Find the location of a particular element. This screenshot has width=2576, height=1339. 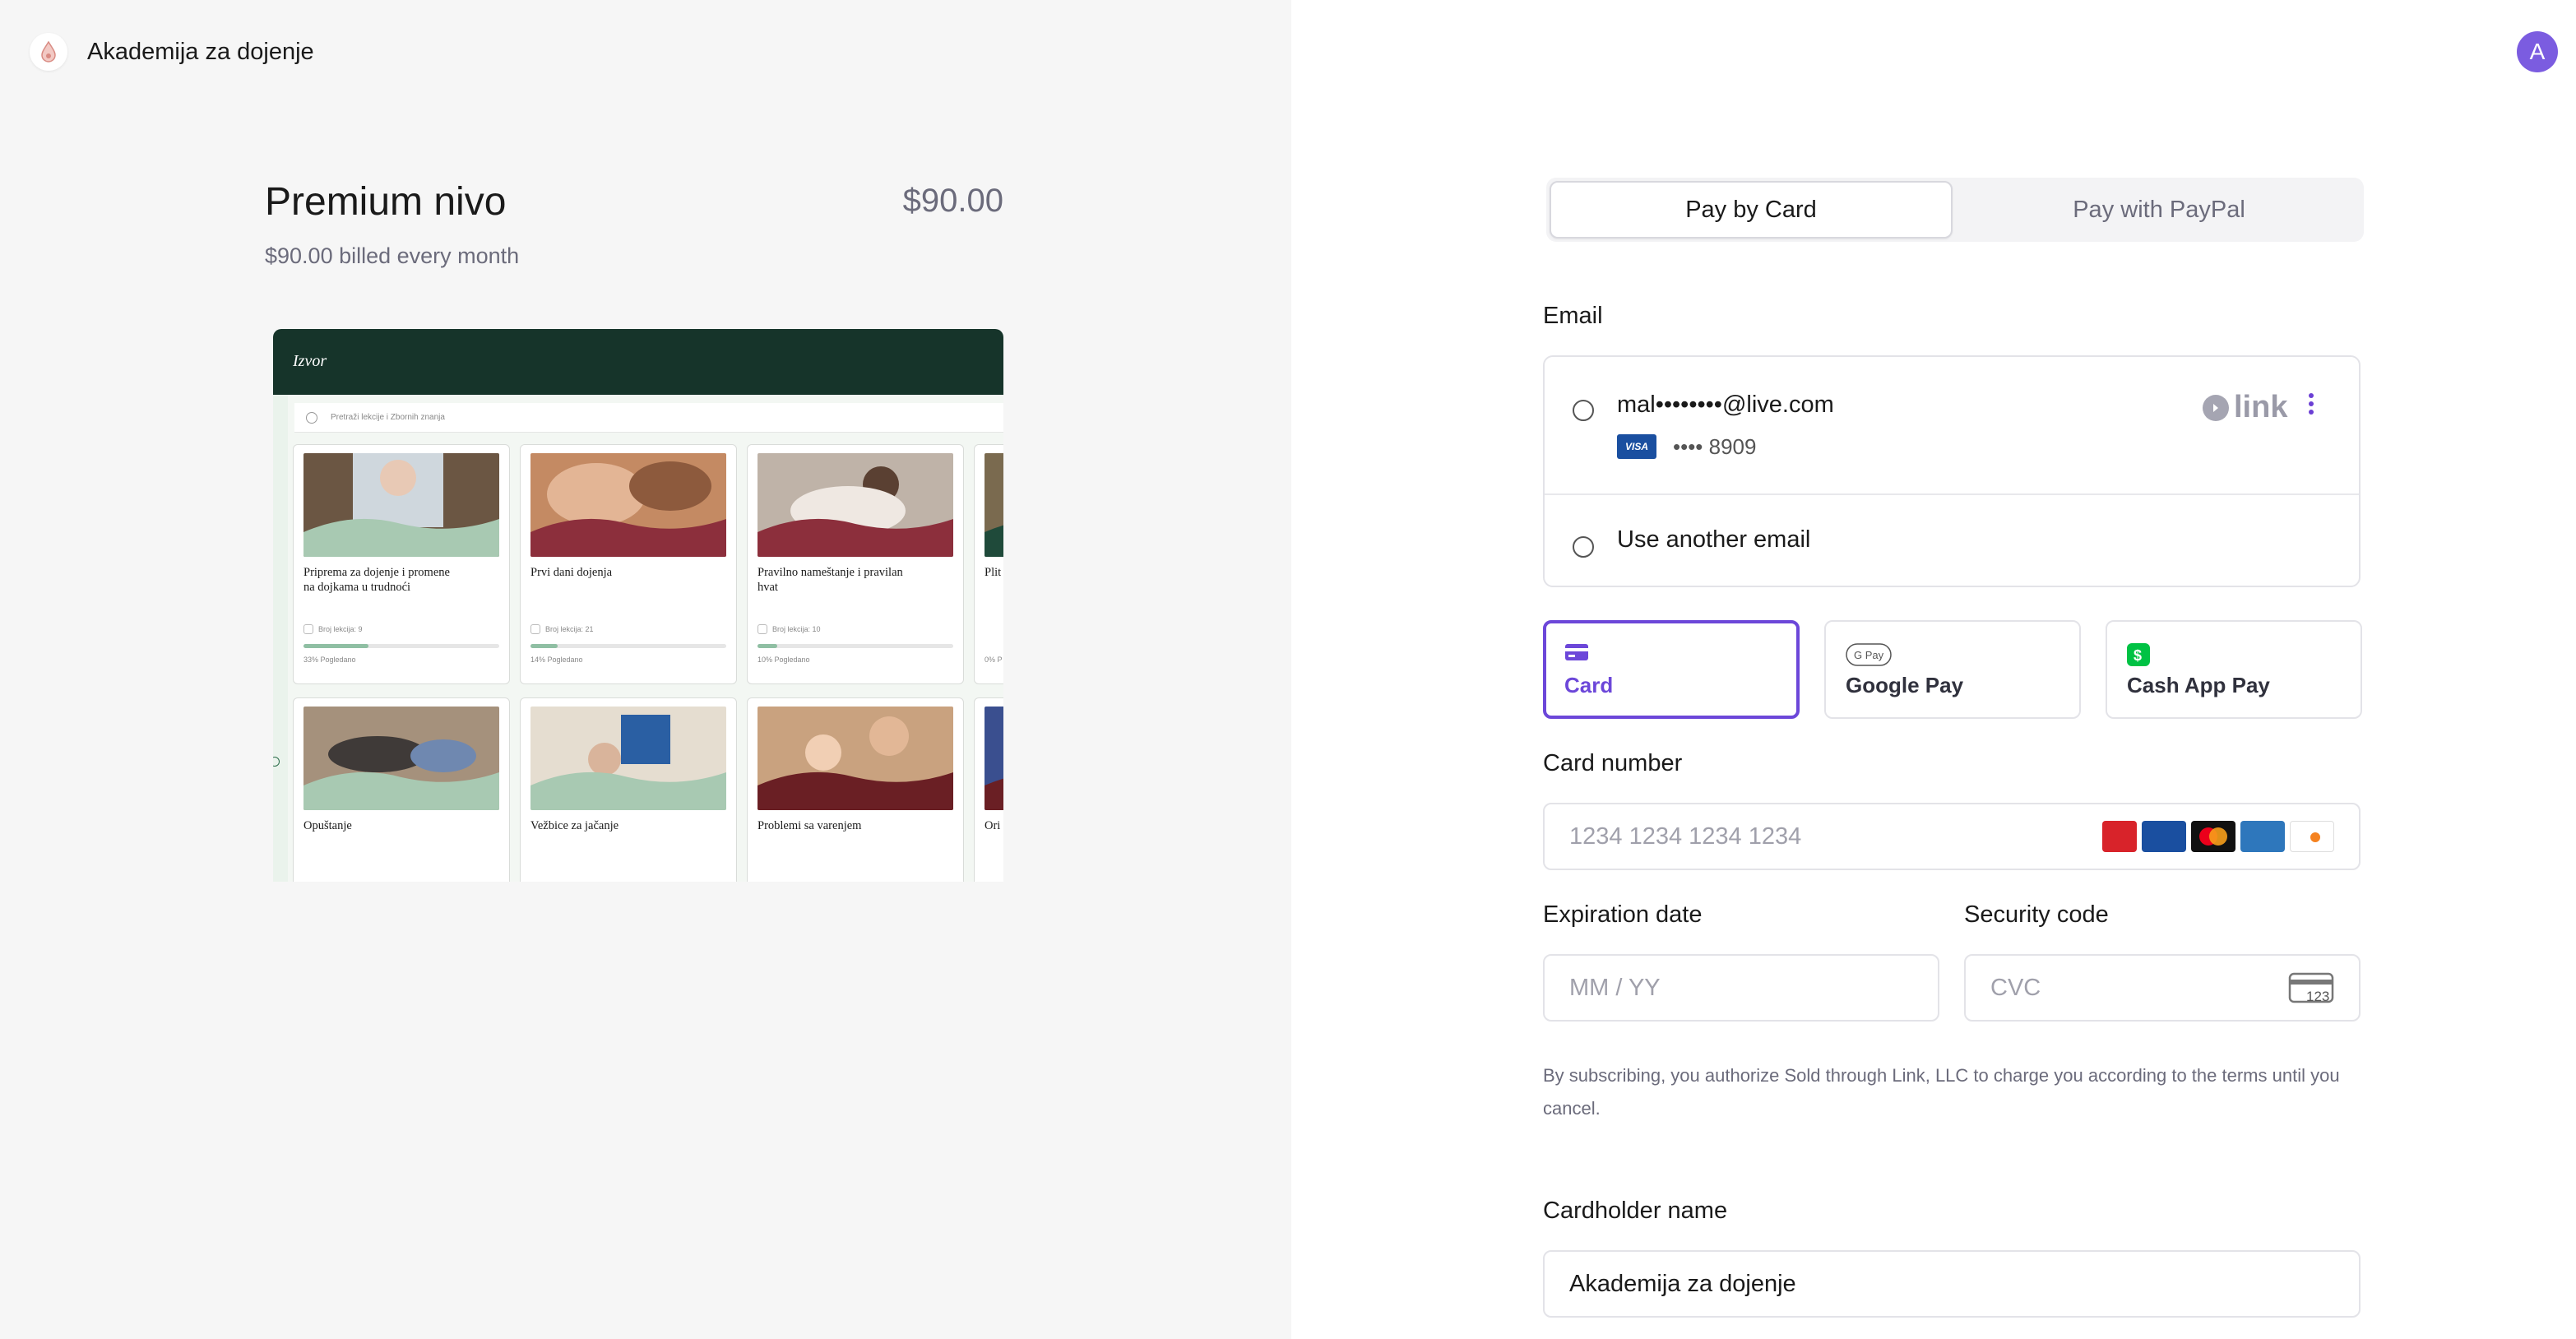

security-code-input: CVC 123 is located at coordinates (2163, 988).